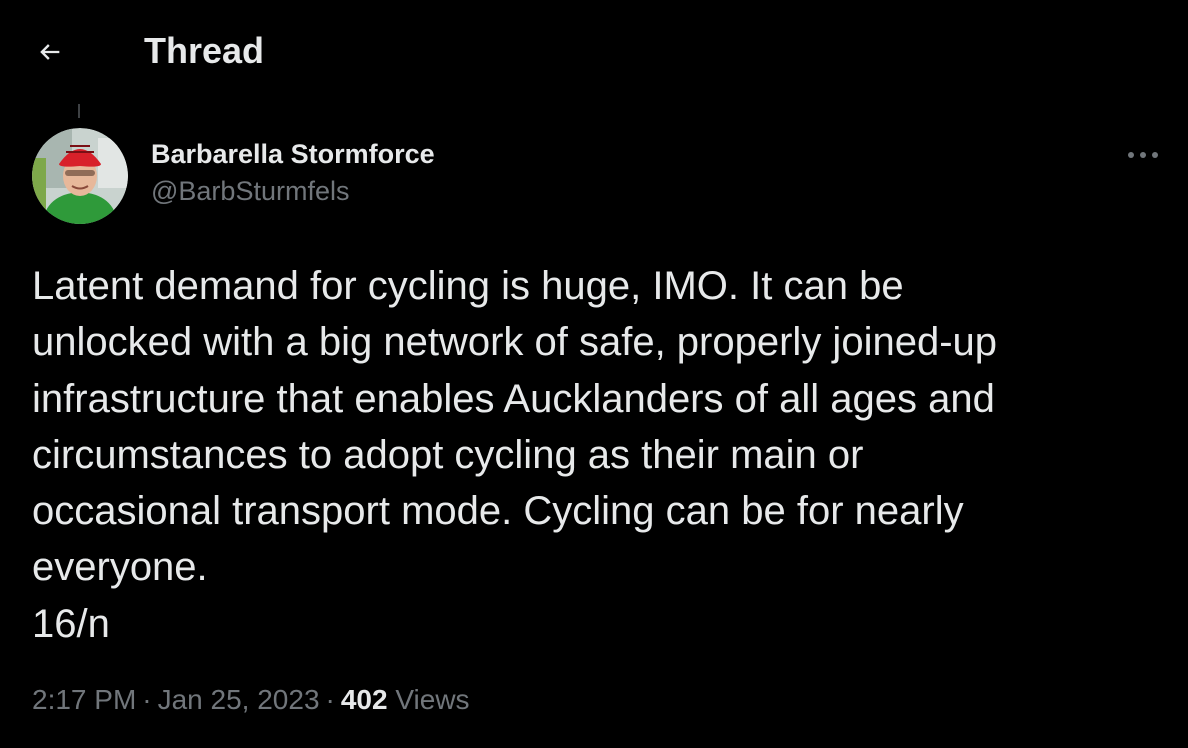 The image size is (1188, 748). I want to click on views-label: Views, so click(432, 699).